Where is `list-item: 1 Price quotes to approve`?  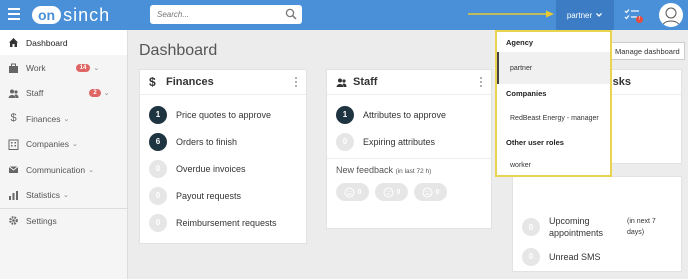 list-item: 1 Price quotes to approve is located at coordinates (223, 114).